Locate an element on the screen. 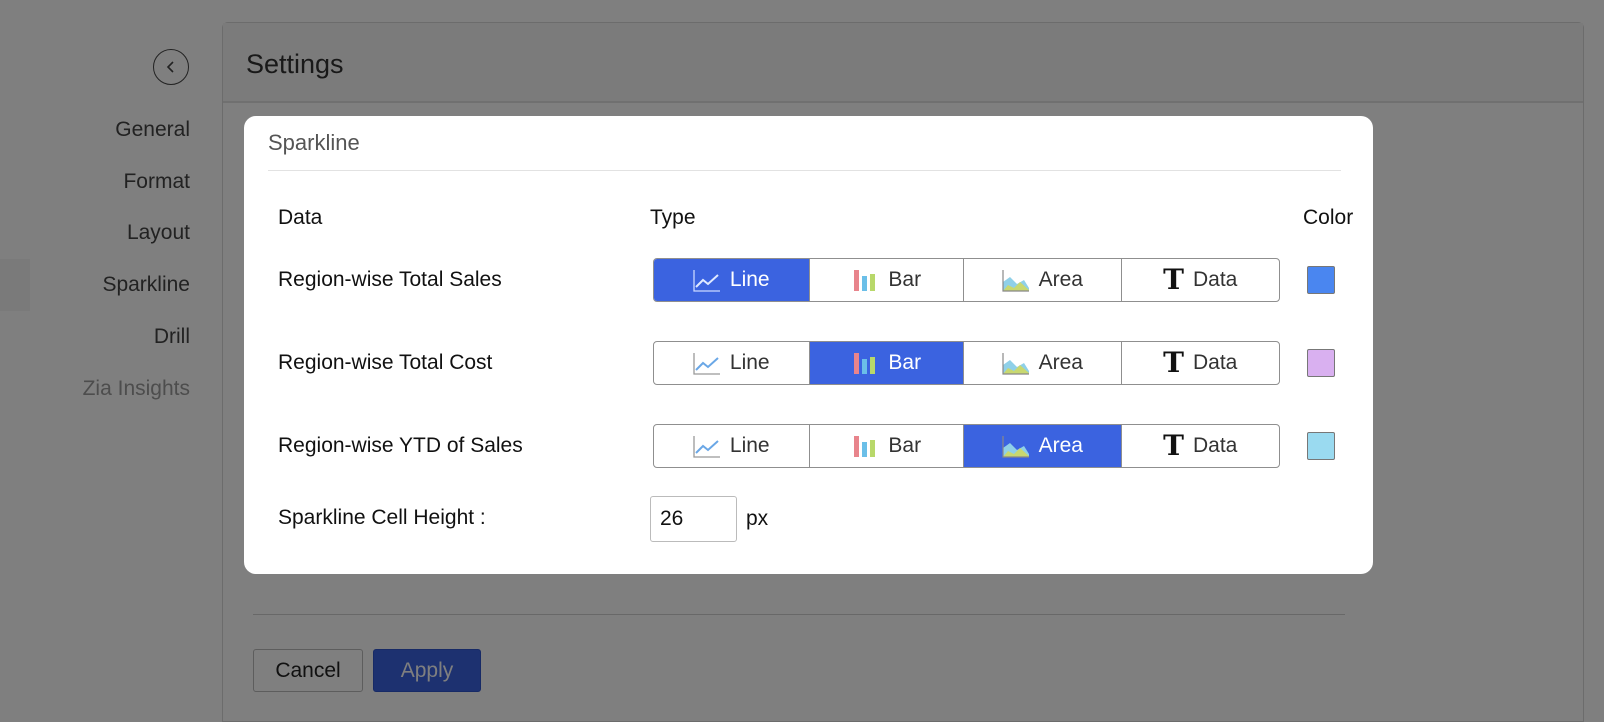 The image size is (1604, 722). type-selector-row-1: Line Bar Area T Data is located at coordinates (966, 280).